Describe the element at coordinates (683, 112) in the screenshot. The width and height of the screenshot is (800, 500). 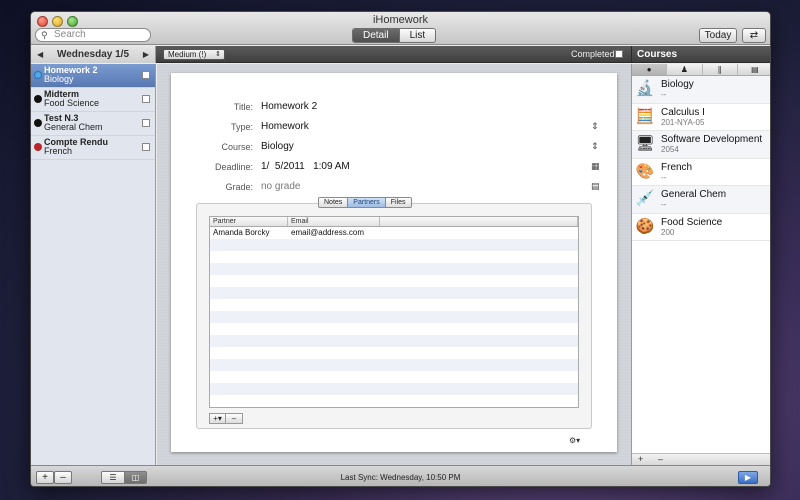
I see `course-name: Calculus I` at that location.